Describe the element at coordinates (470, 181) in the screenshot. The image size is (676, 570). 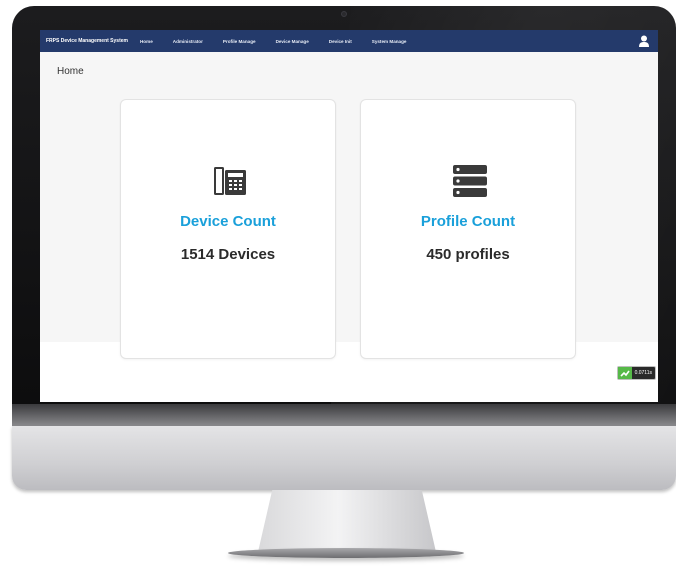
I see `server-stack-icon` at that location.